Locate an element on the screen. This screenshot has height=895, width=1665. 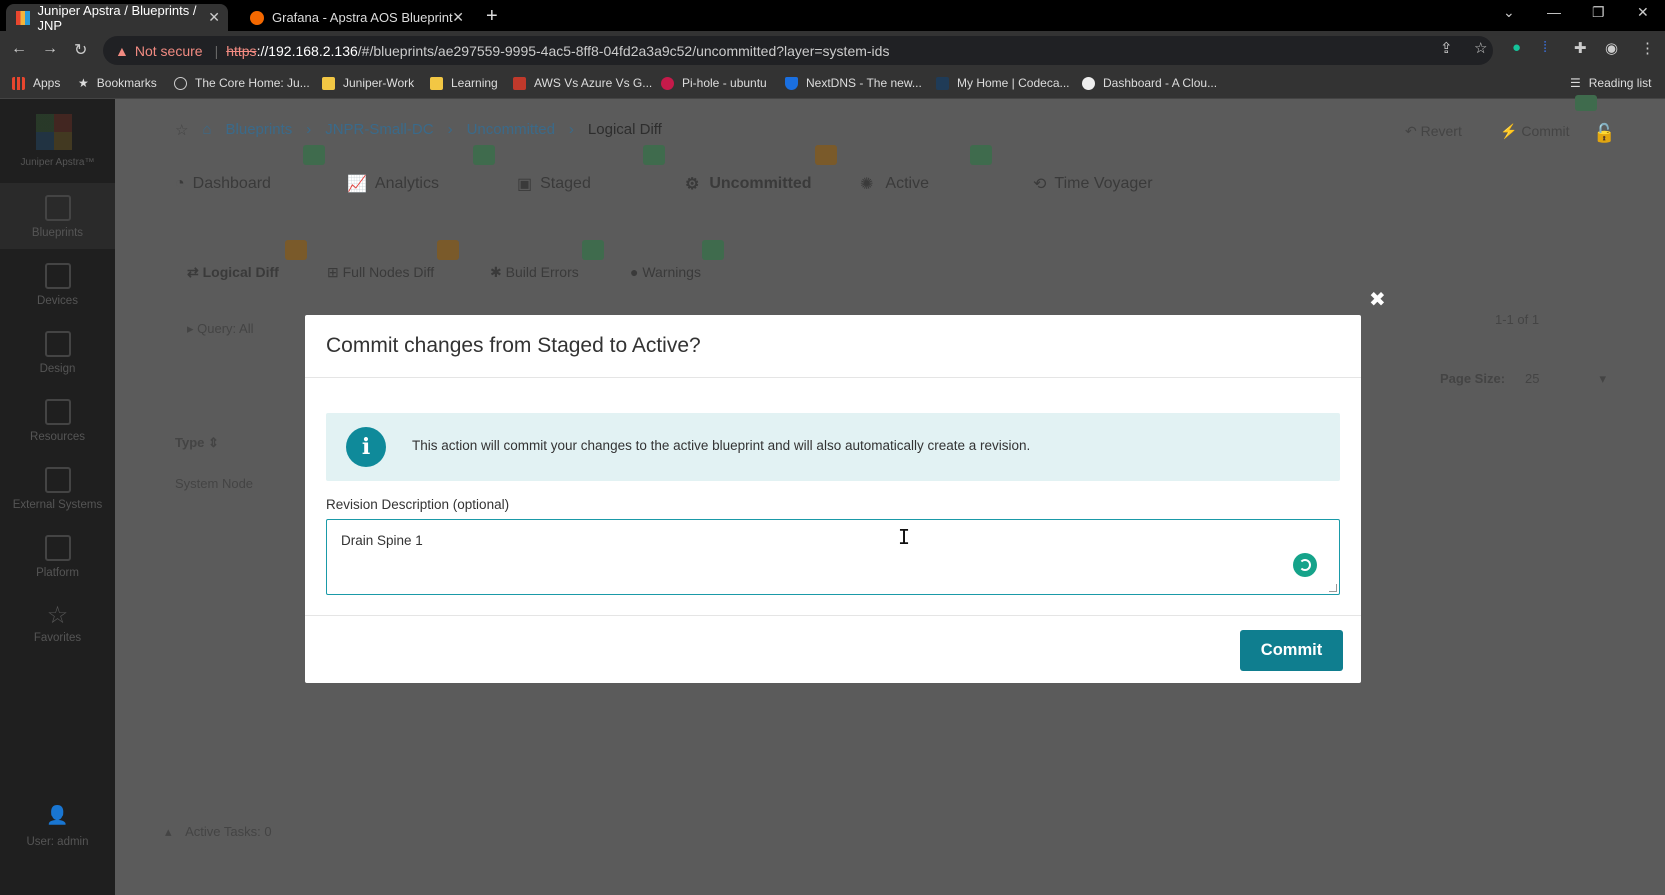
subtab-logical-diff: ⇄ Logical Diff is located at coordinates (233, 272).